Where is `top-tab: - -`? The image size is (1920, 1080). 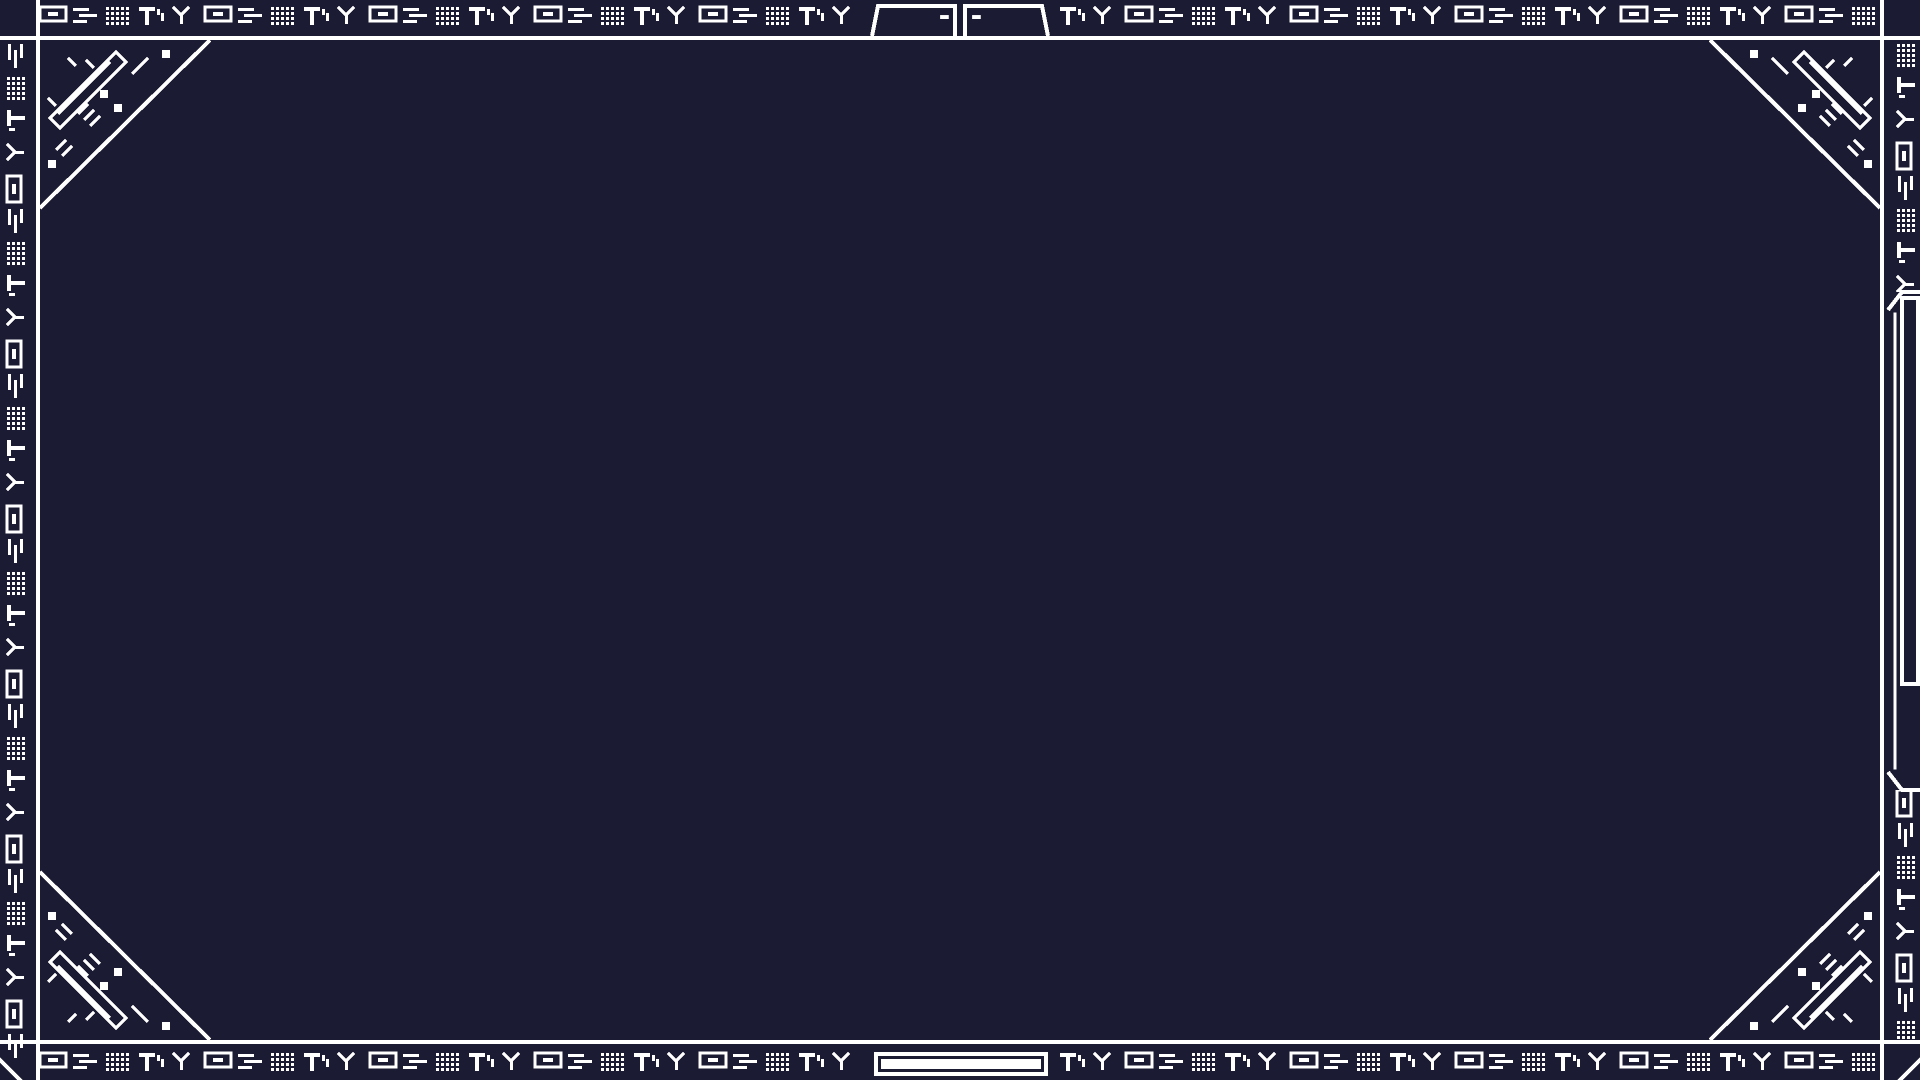 top-tab: - - is located at coordinates (960, 18).